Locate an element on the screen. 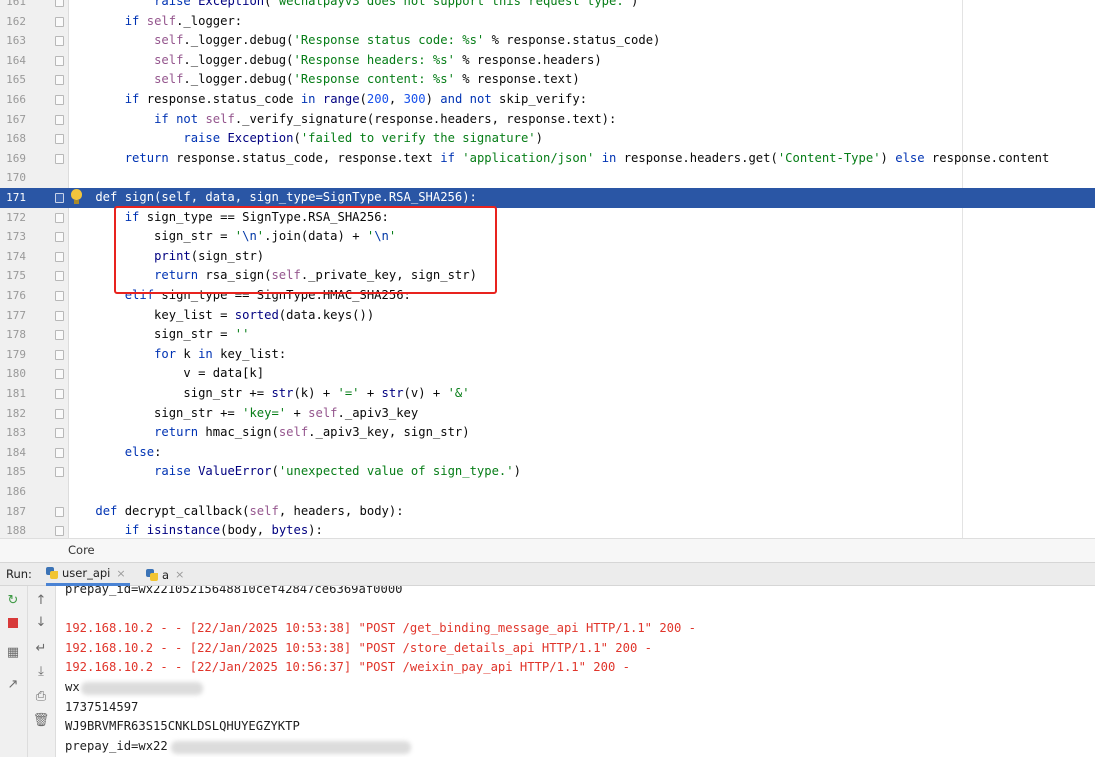  run-label: Run: is located at coordinates (19, 574).